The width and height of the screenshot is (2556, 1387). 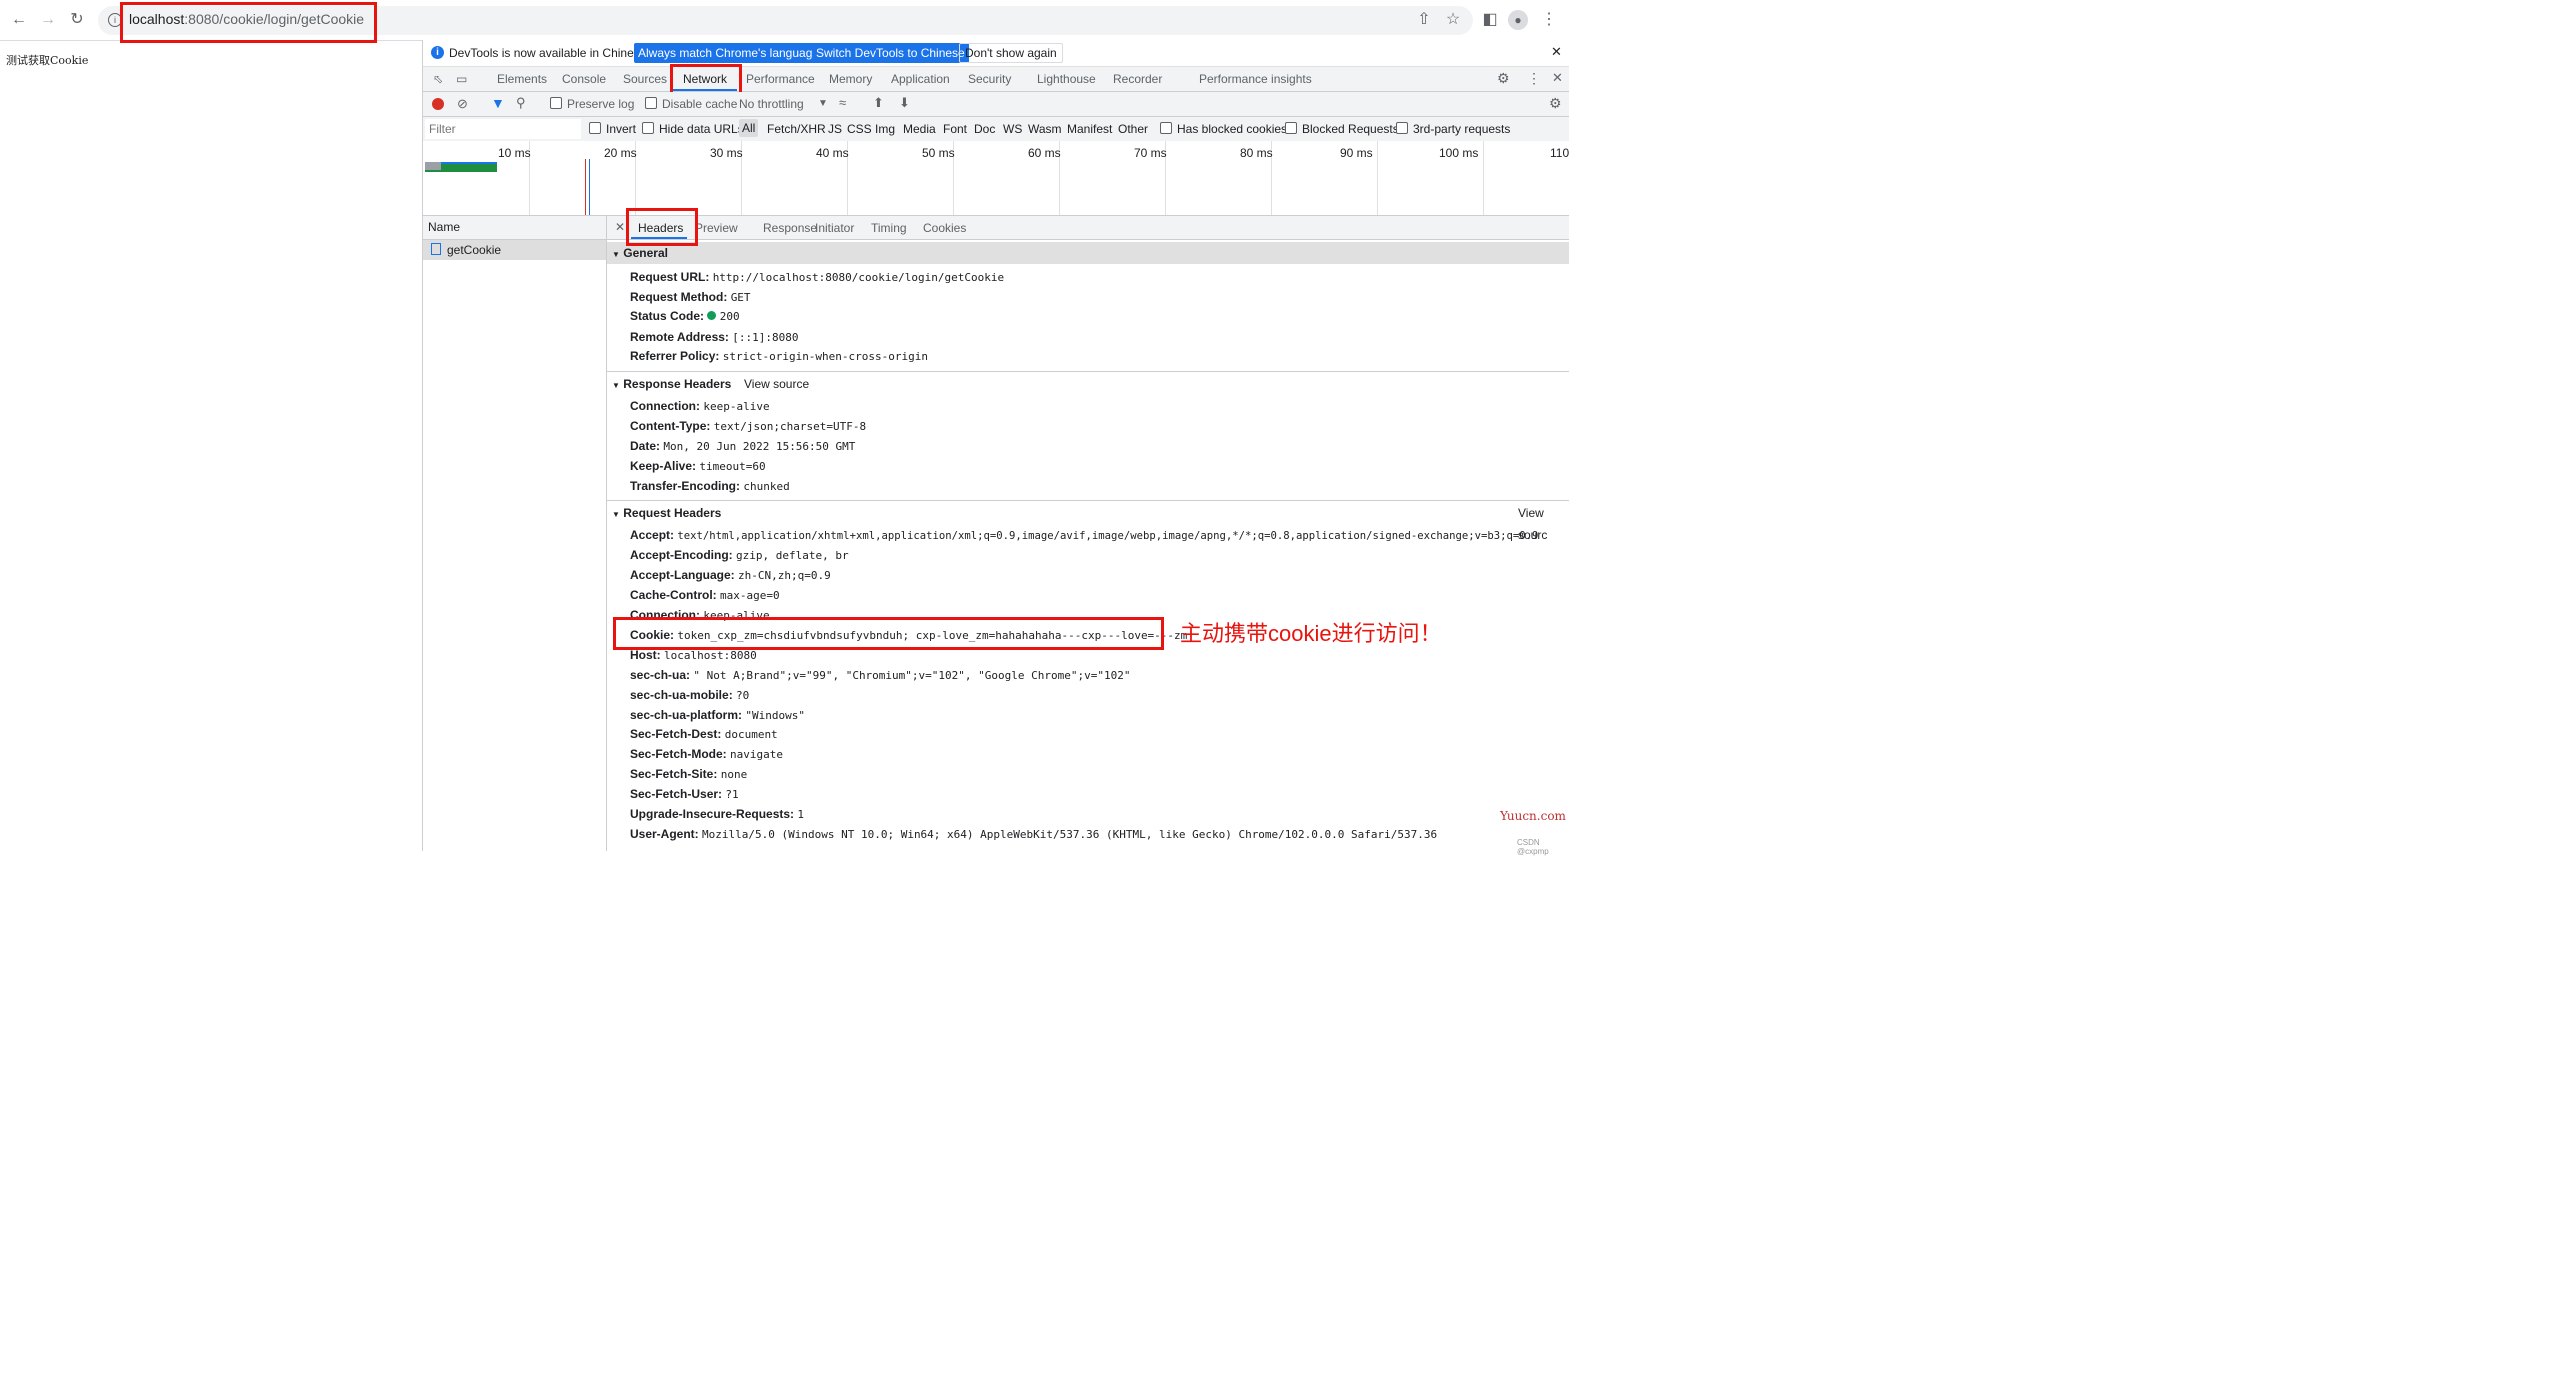 I want to click on tab-cookies: Cookies, so click(x=944, y=228).